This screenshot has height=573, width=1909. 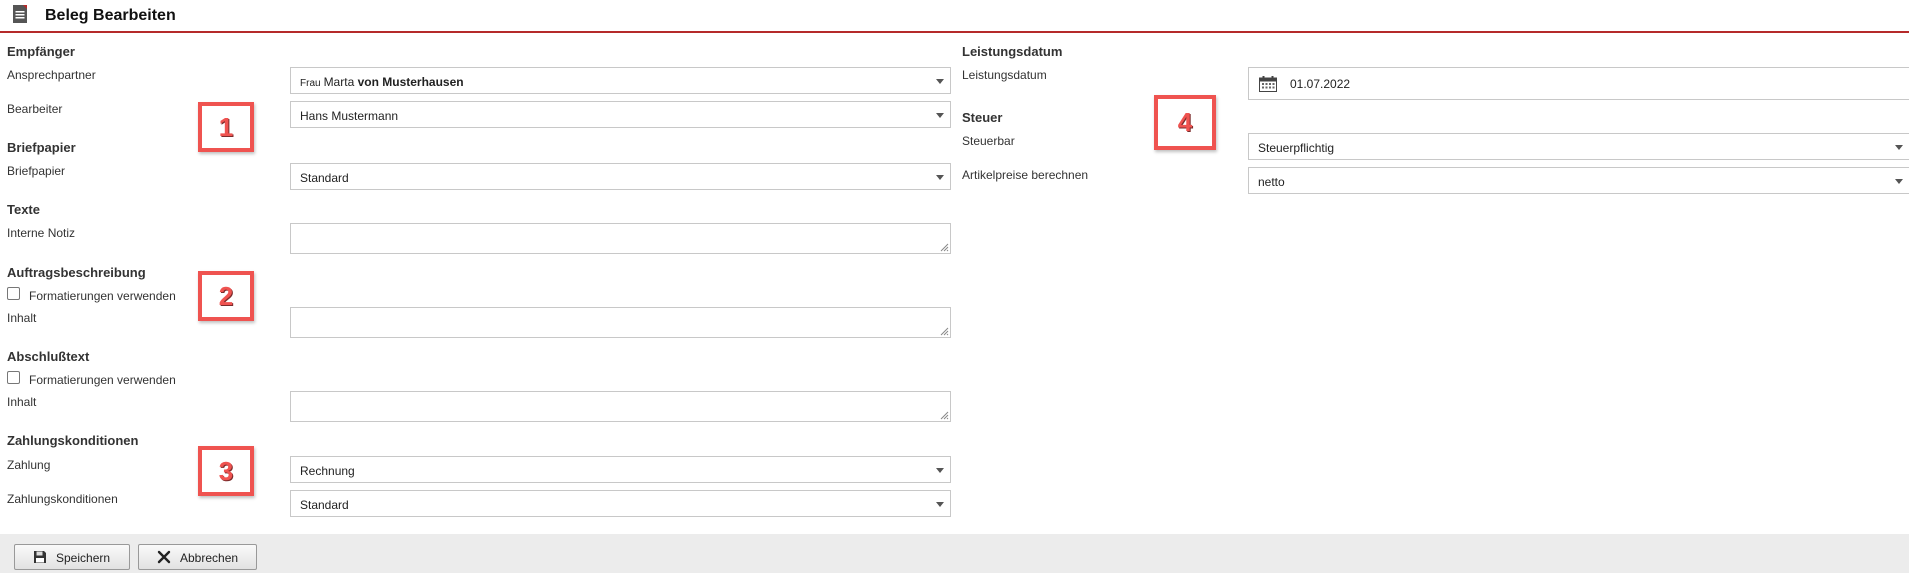 What do you see at coordinates (226, 127) in the screenshot?
I see `annotation-marker-1: 1` at bounding box center [226, 127].